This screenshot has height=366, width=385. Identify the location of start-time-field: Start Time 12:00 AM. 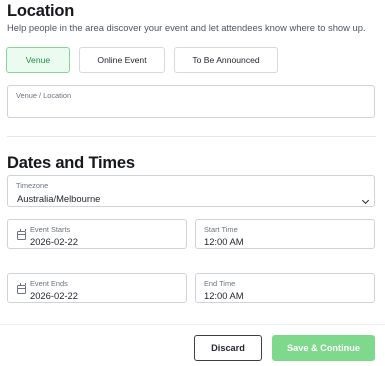
(285, 234).